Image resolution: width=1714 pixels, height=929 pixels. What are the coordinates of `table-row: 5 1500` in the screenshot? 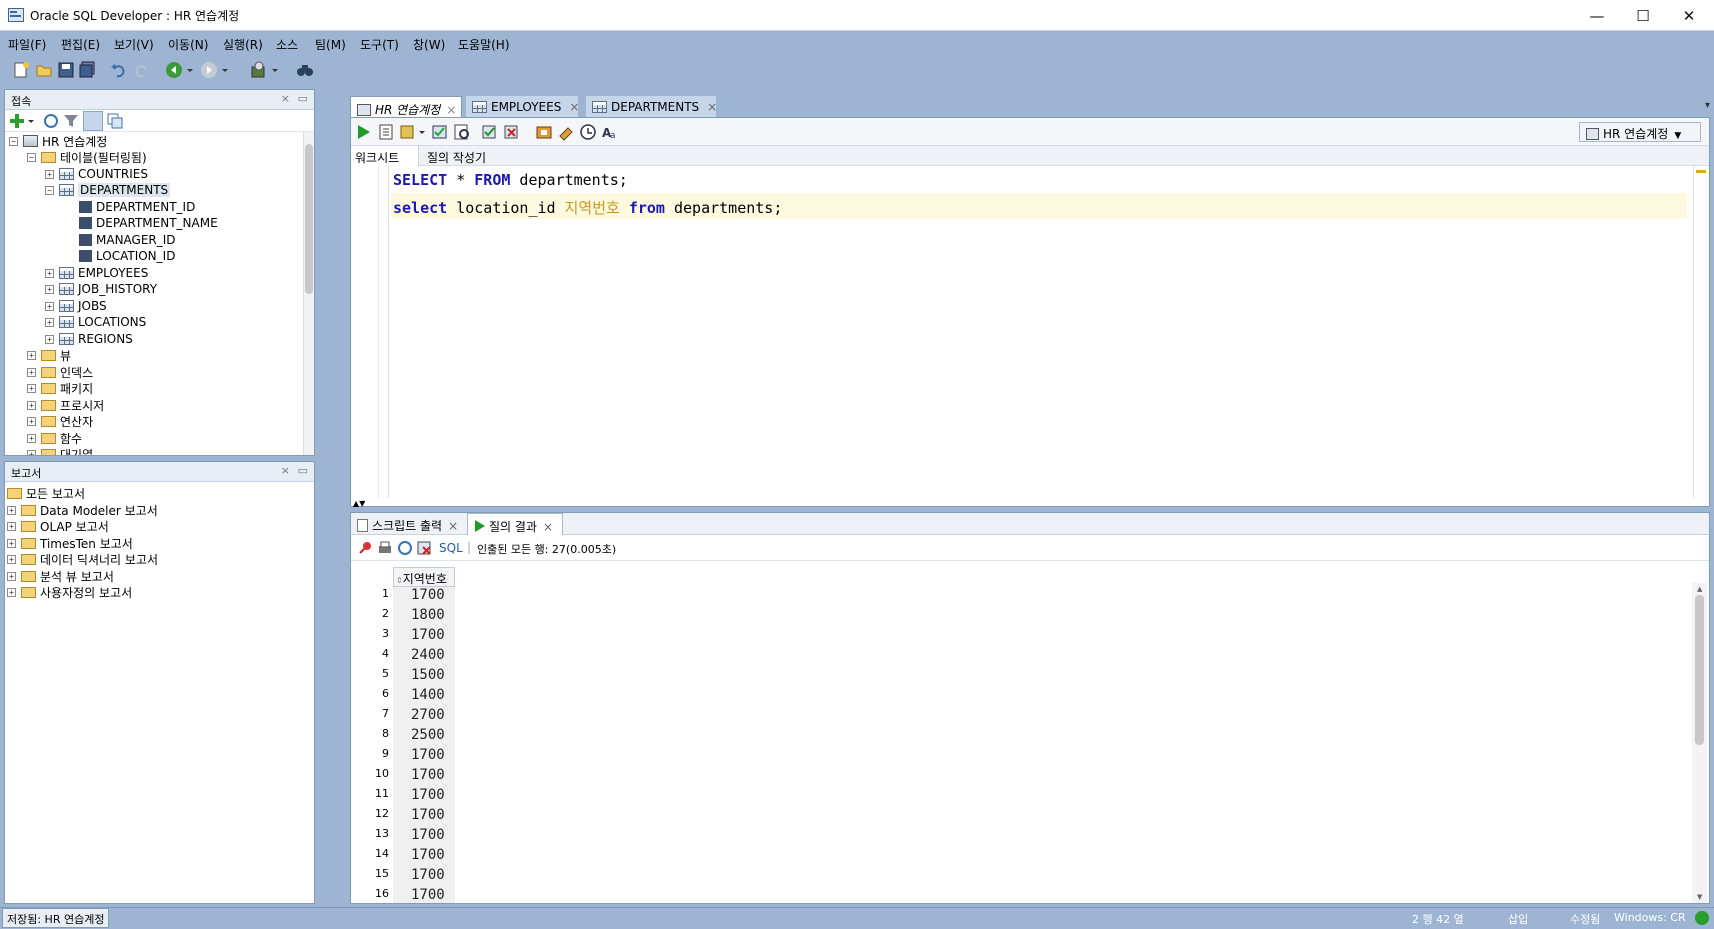 It's located at (971, 676).